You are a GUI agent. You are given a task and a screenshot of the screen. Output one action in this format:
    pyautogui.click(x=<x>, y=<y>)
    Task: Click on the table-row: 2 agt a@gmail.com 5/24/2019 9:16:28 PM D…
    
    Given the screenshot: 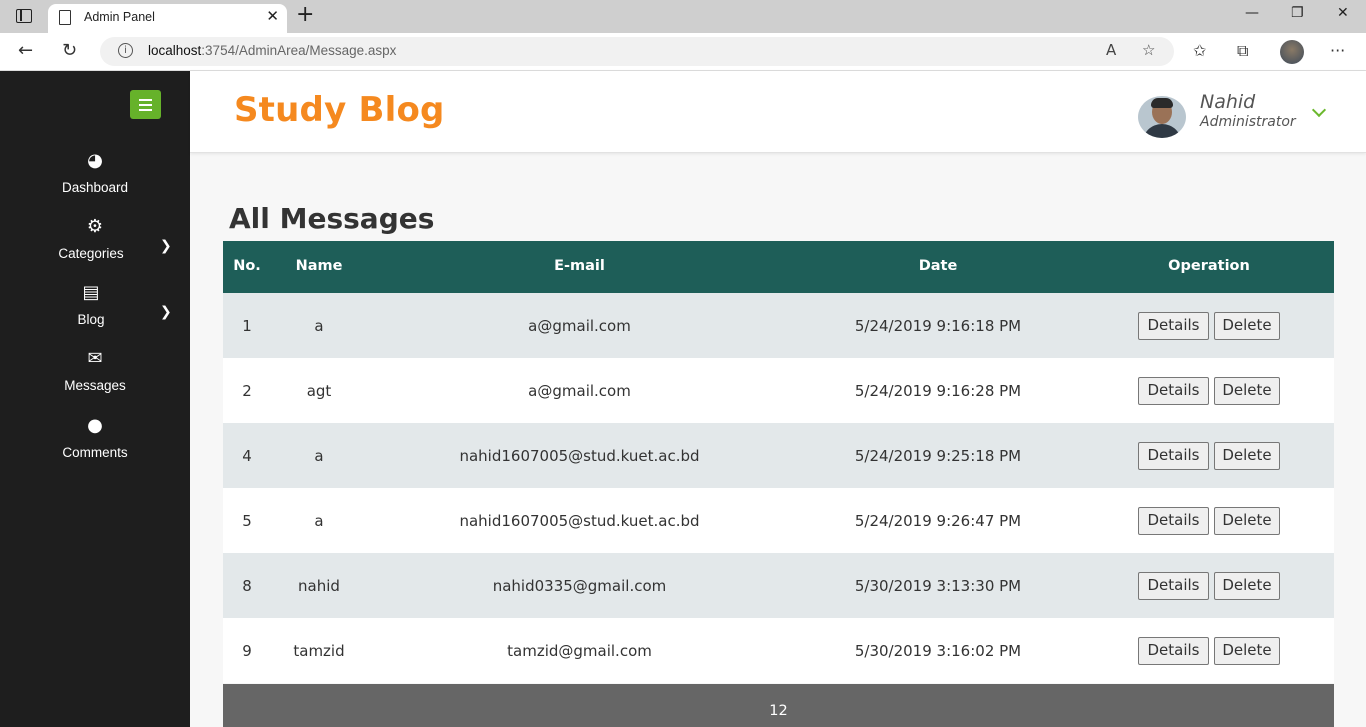 What is the action you would take?
    pyautogui.click(x=778, y=390)
    